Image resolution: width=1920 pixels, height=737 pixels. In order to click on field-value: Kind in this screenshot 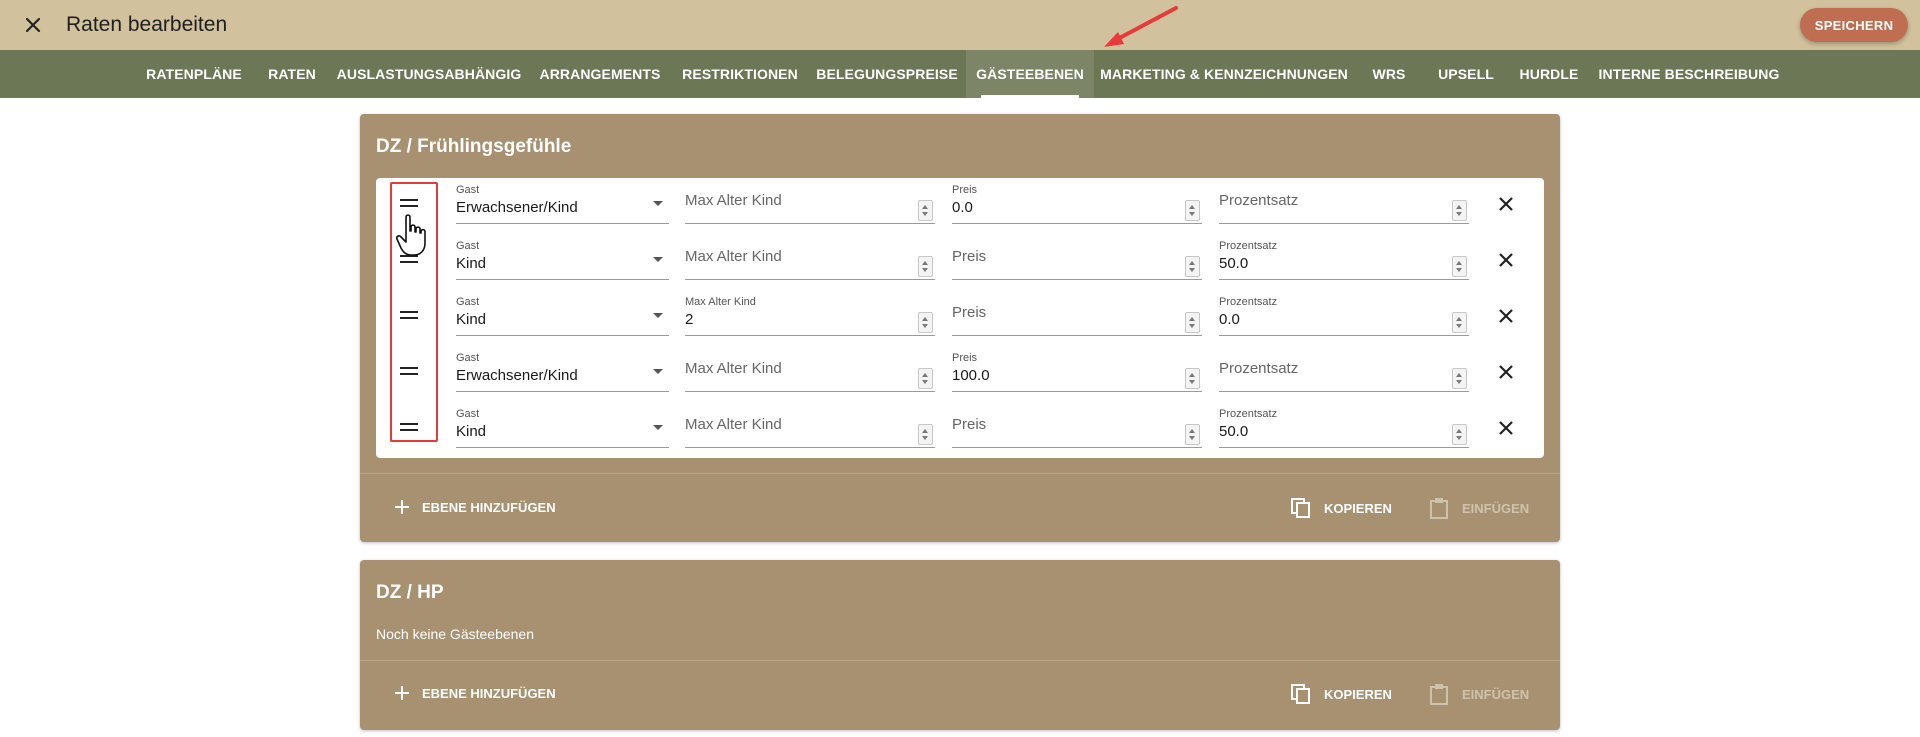, I will do `click(471, 431)`.